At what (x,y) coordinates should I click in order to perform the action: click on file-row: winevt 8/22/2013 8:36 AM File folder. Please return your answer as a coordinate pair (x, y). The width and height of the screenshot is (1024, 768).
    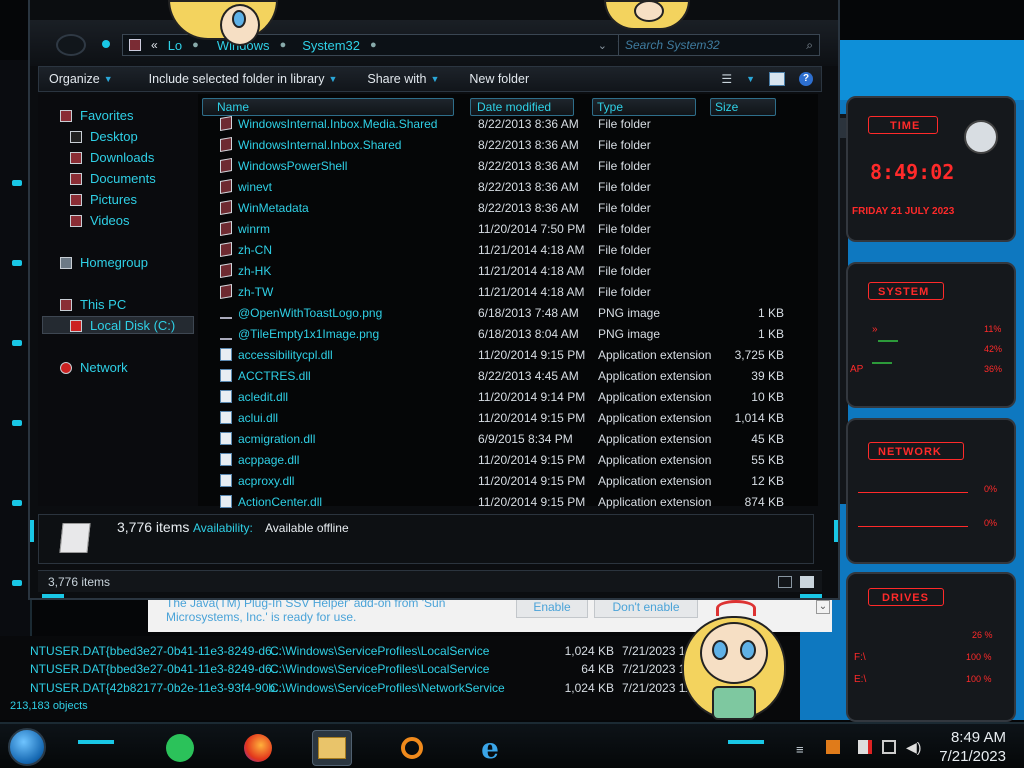
    Looking at the image, I should click on (503, 187).